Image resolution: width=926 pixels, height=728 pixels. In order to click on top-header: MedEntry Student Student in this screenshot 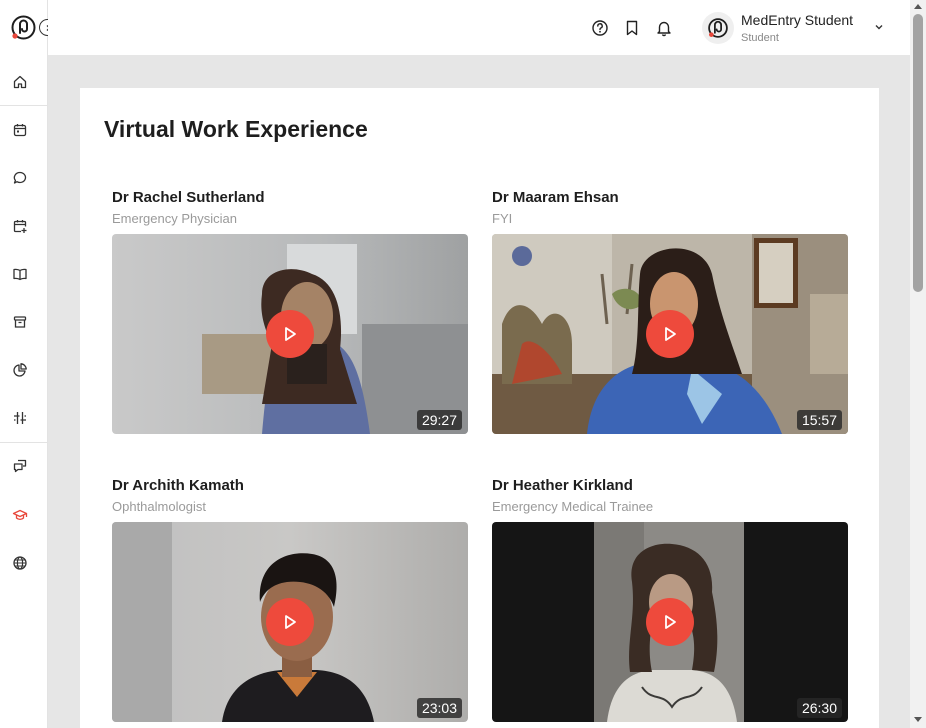, I will do `click(479, 27)`.